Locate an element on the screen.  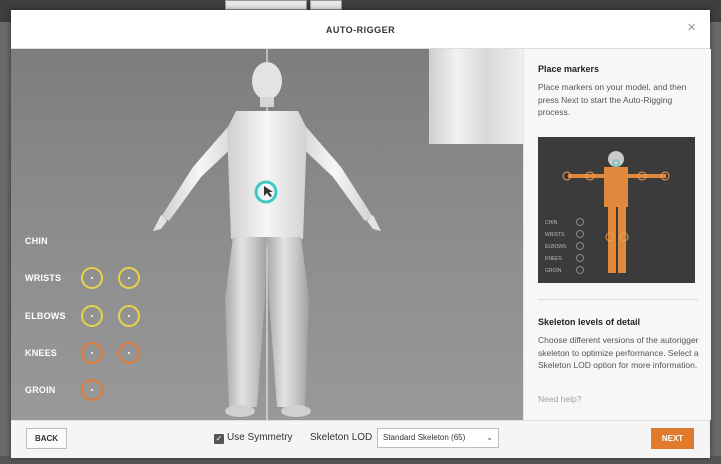
skeleton-lod-select: Standard Skeleton (65) ⌄ is located at coordinates (438, 438).